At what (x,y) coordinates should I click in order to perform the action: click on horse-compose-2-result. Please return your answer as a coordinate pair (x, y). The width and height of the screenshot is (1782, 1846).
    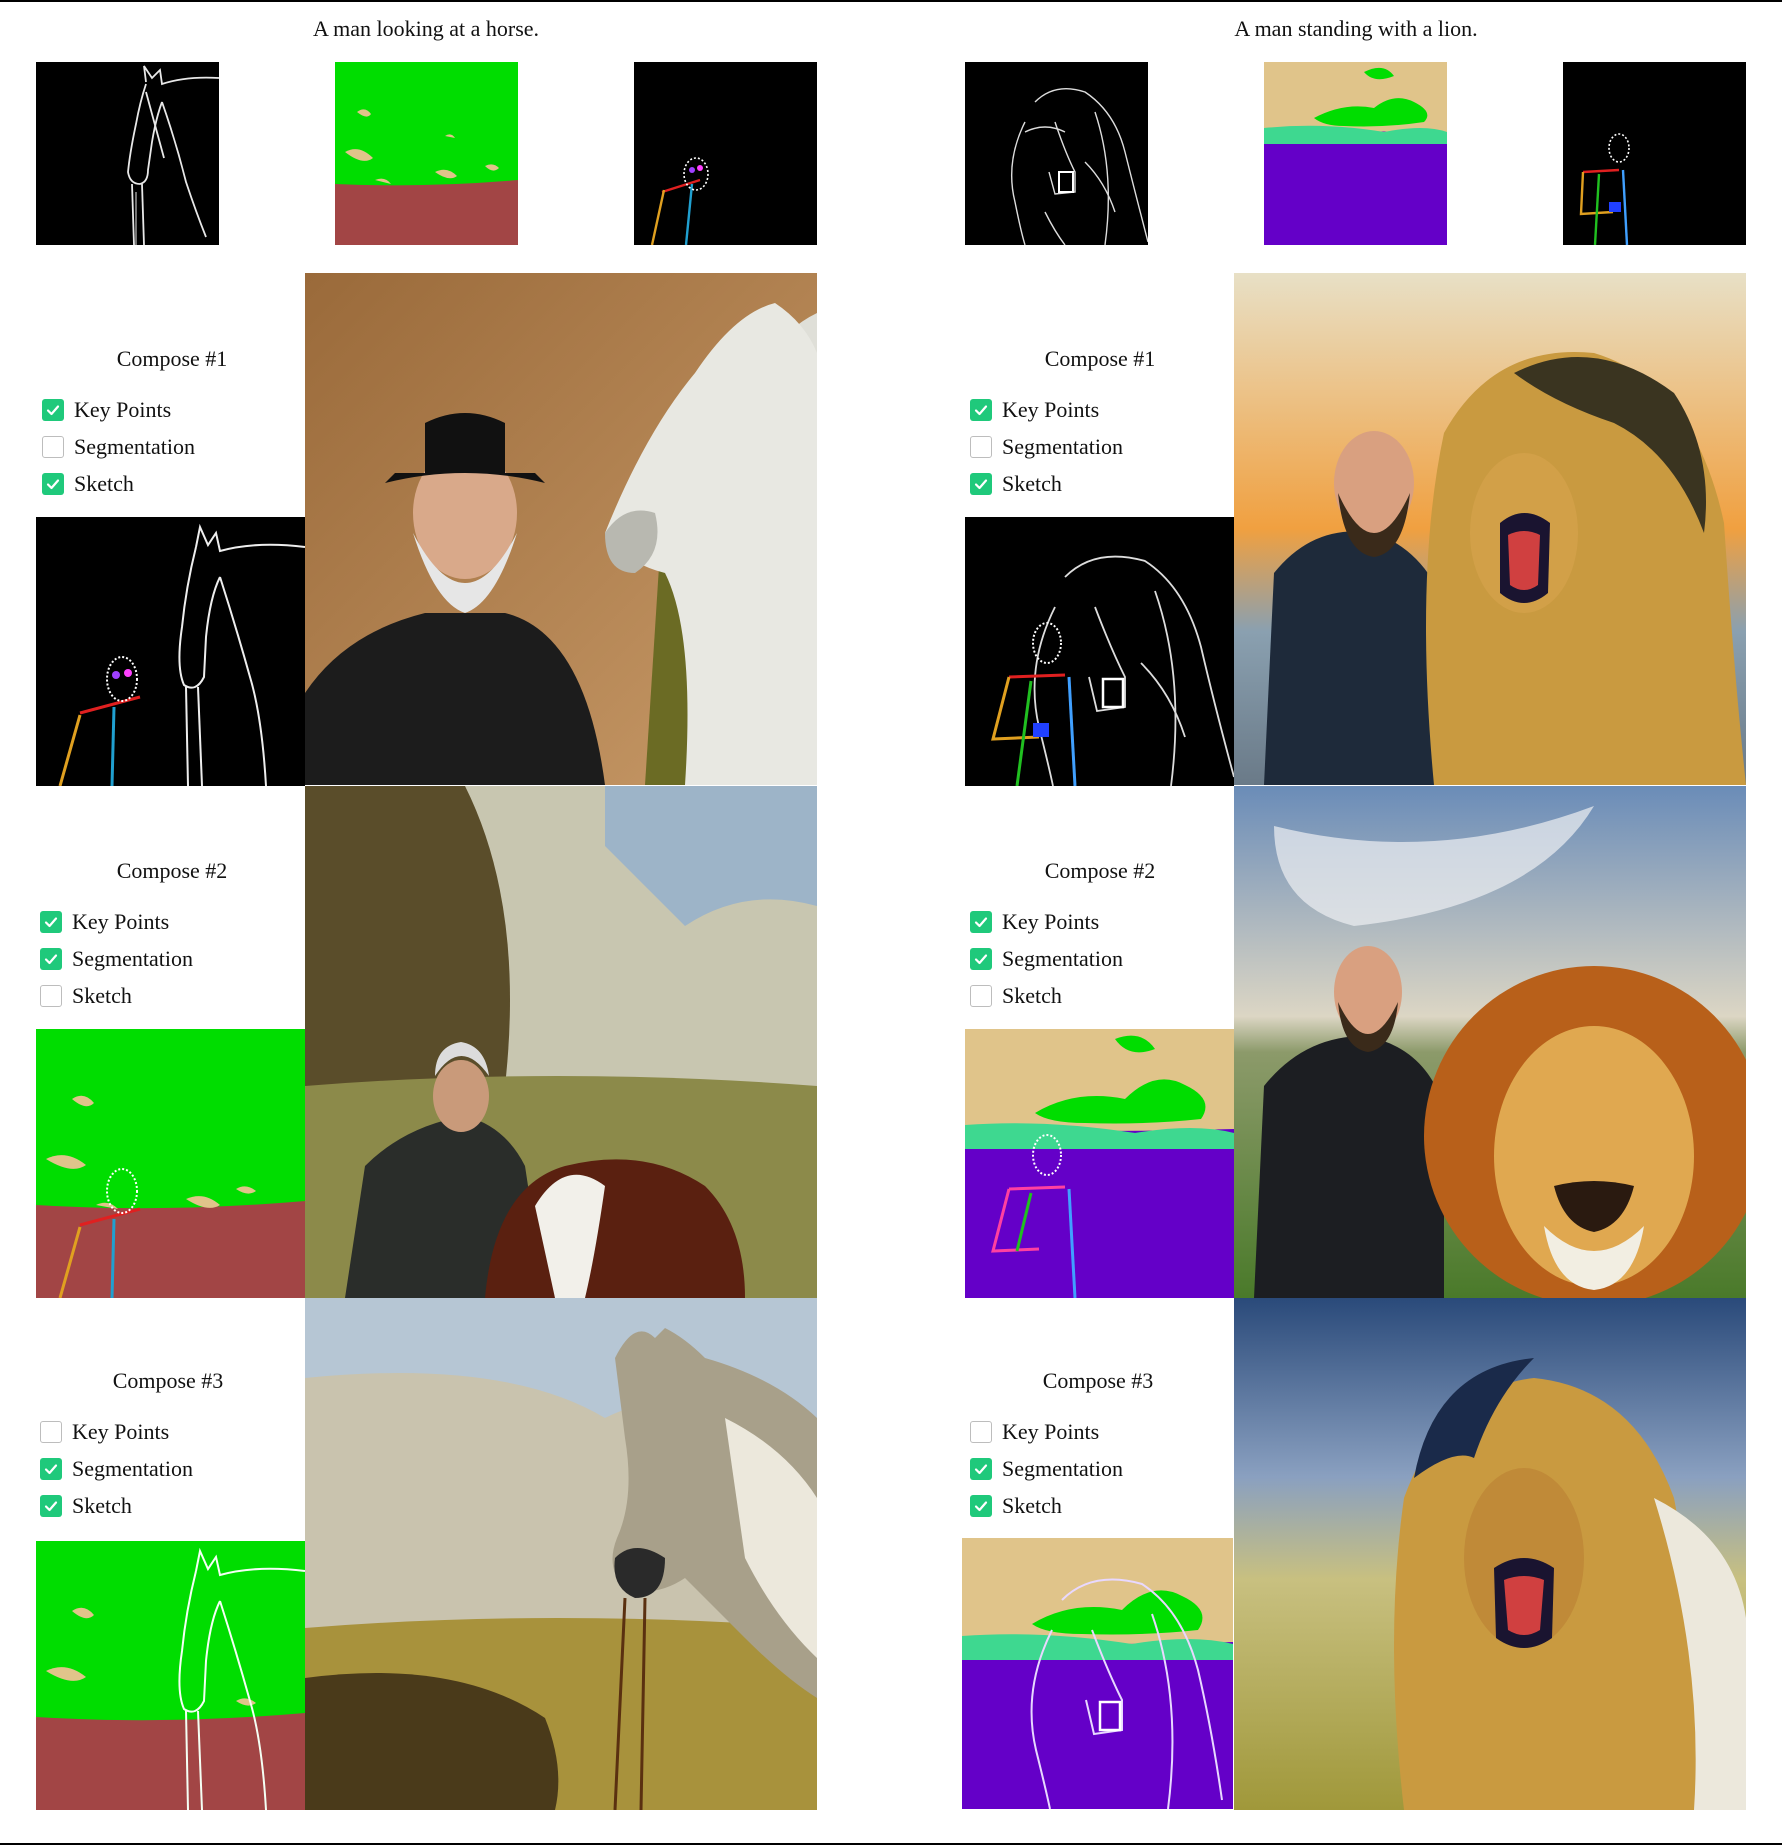
    Looking at the image, I should click on (561, 1042).